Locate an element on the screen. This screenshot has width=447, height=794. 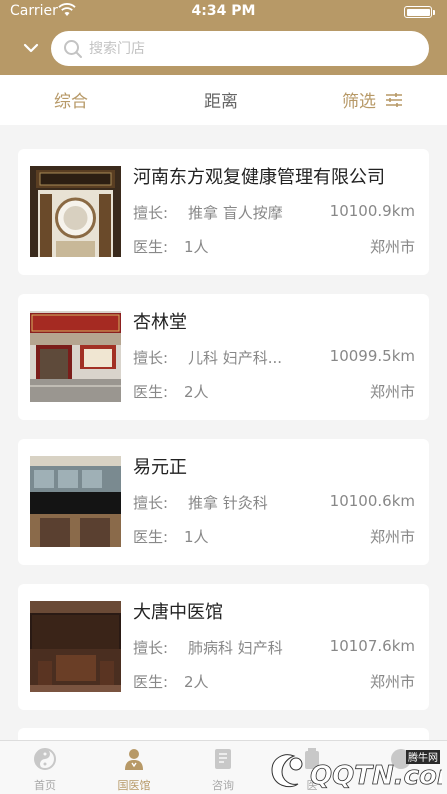
skills-value: 推拿 针灸科 is located at coordinates (228, 503).